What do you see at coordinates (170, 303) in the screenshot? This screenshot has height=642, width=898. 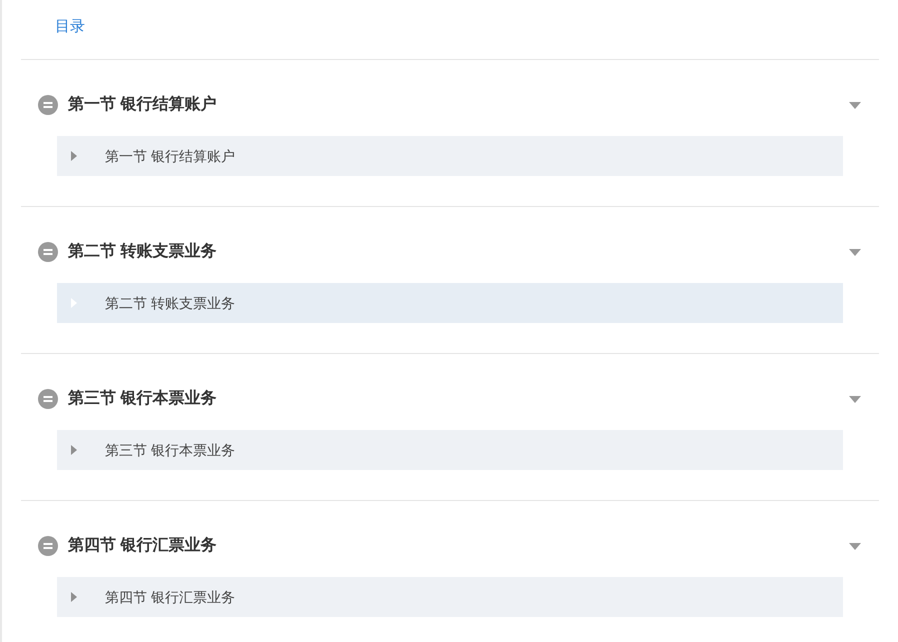 I see `chapter-label: 第二节 转账支票业务` at bounding box center [170, 303].